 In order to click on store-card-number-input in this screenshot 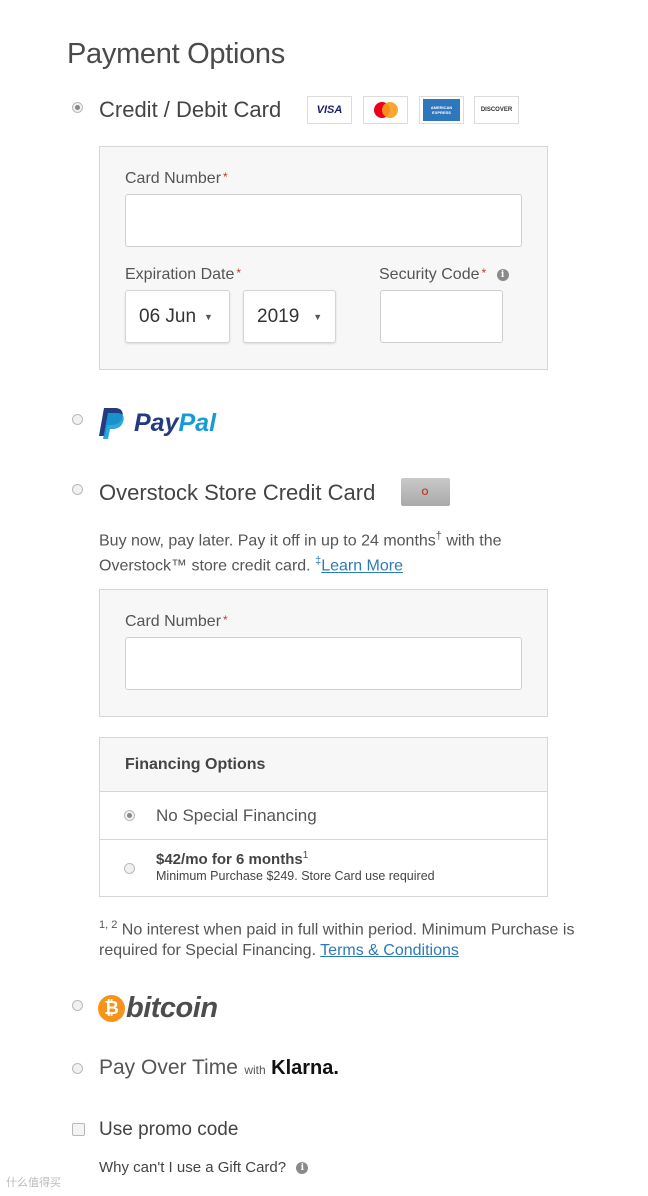, I will do `click(323, 663)`.